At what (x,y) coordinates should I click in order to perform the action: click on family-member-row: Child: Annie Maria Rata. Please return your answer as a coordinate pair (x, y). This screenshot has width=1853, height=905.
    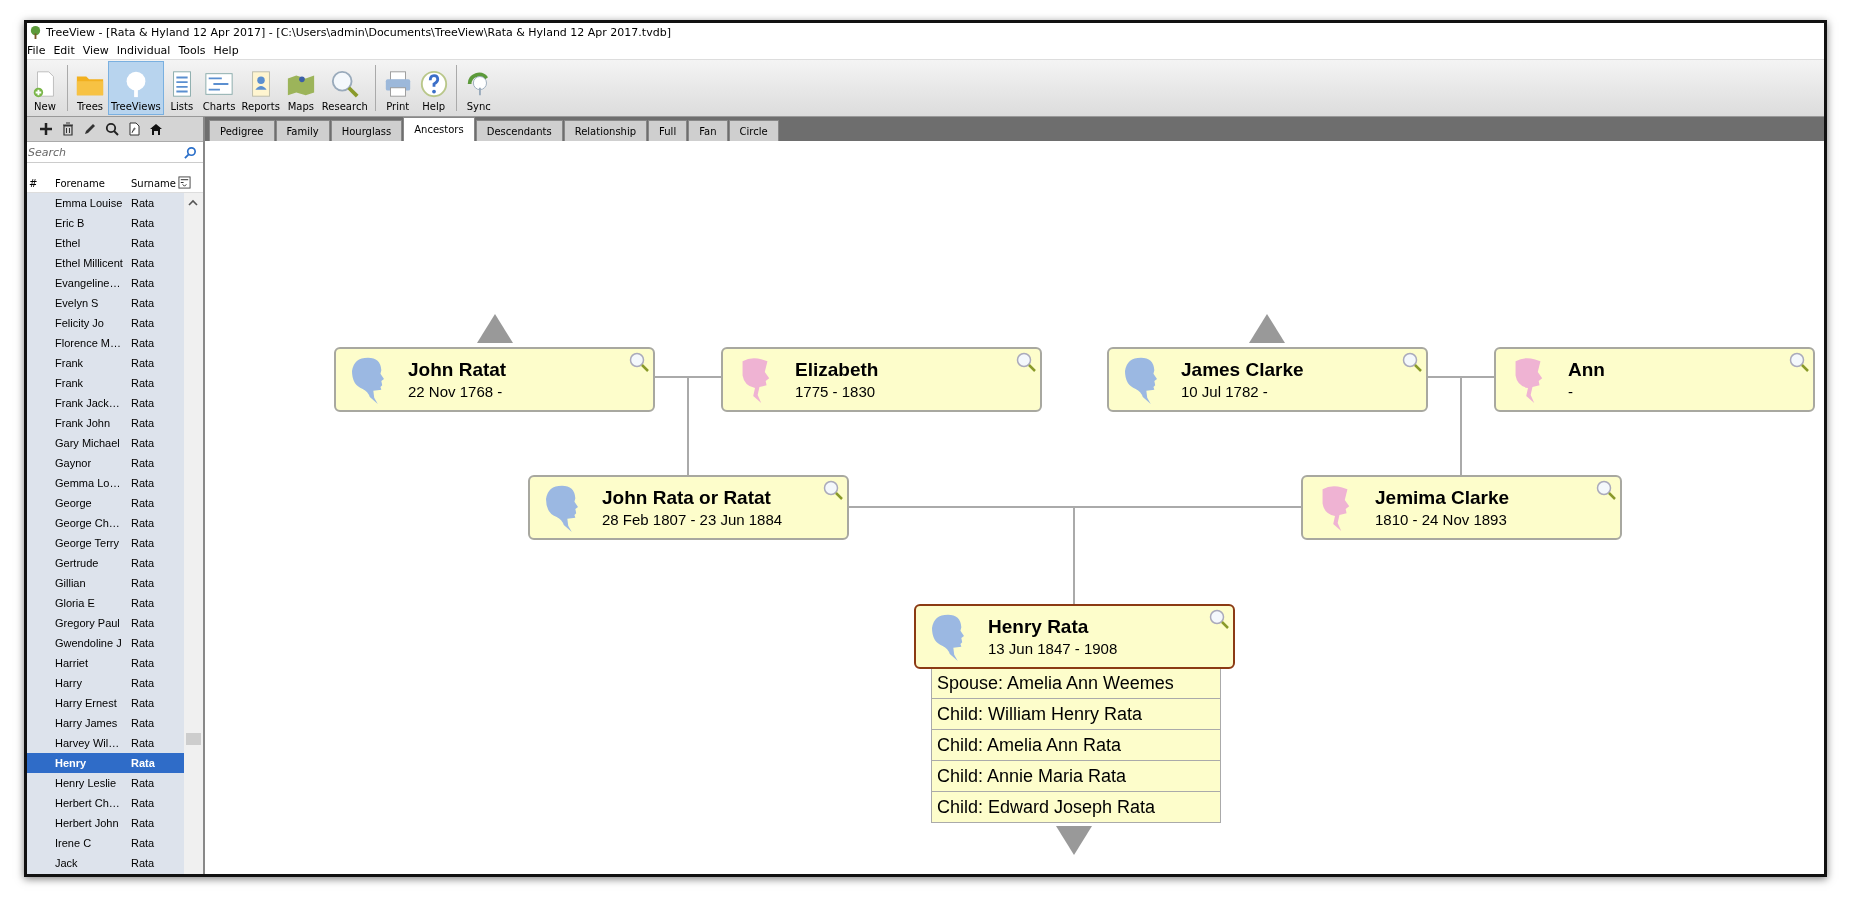
    Looking at the image, I should click on (1076, 775).